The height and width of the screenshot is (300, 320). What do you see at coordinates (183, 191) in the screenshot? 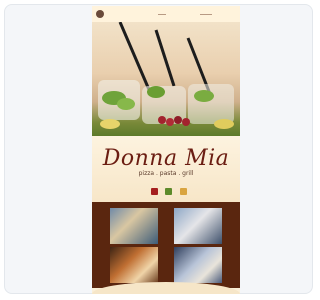
I see `orange-dot` at bounding box center [183, 191].